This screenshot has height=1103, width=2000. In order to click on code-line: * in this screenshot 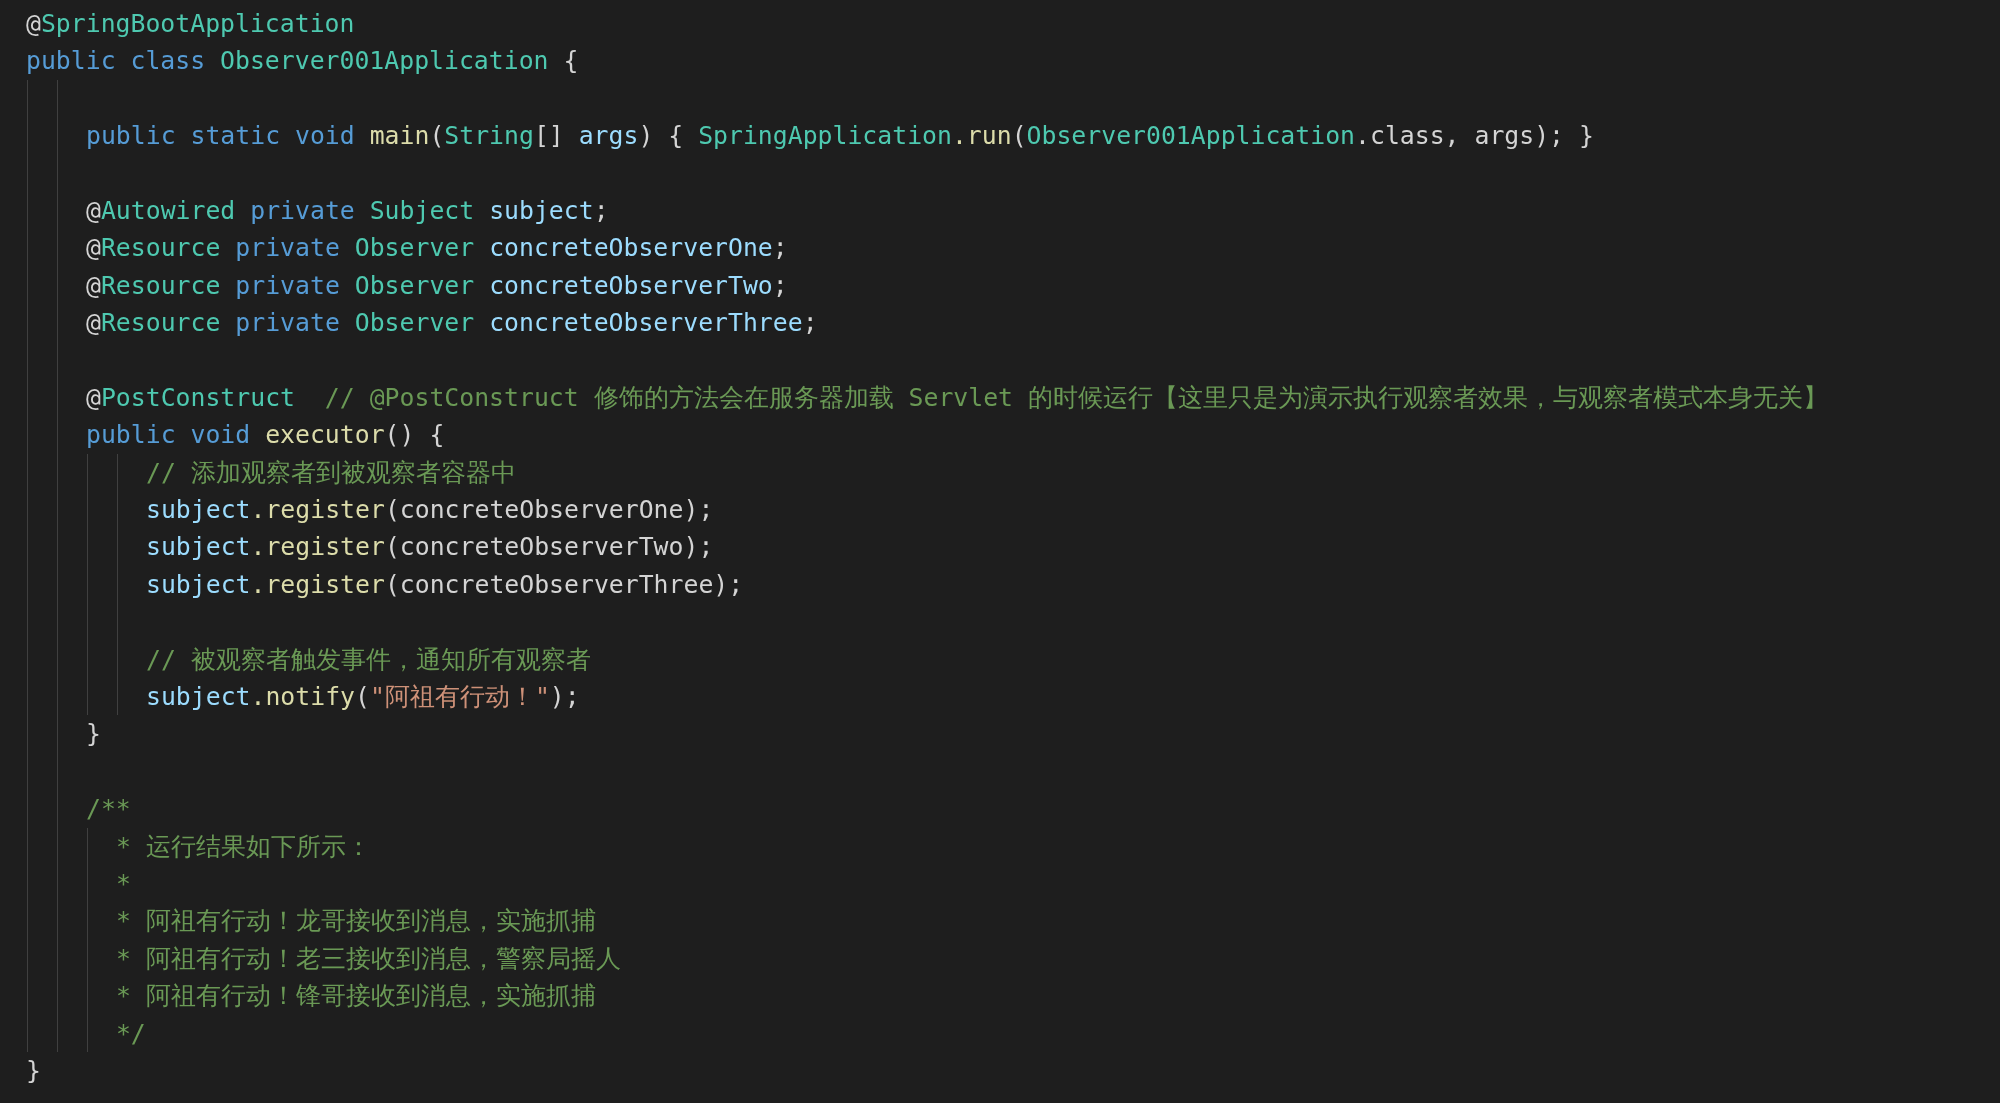, I will do `click(122, 884)`.